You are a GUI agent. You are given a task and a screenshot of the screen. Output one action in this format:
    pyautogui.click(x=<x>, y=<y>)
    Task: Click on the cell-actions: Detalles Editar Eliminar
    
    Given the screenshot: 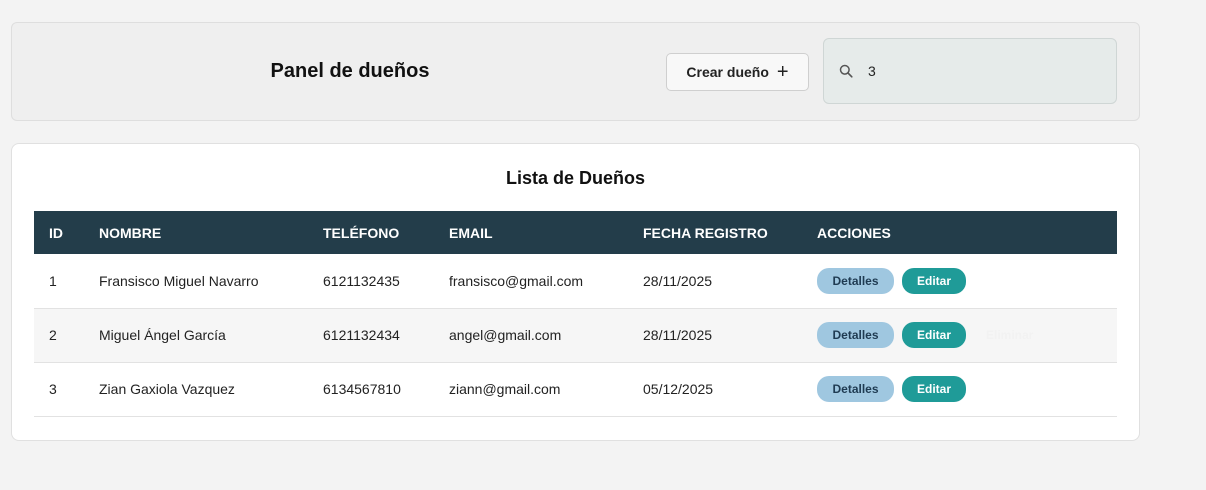 What is the action you would take?
    pyautogui.click(x=959, y=335)
    